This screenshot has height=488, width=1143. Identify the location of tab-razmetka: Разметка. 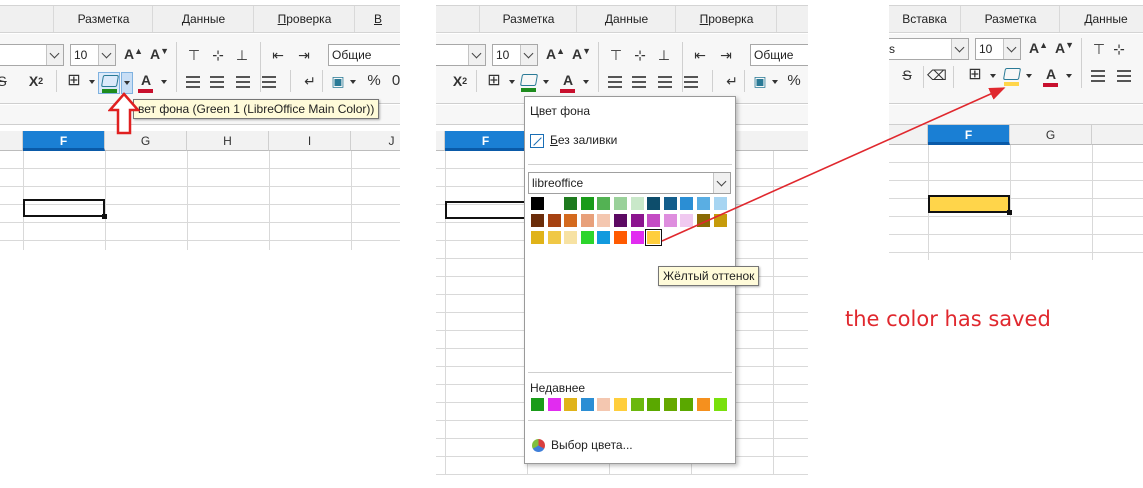
(1011, 19).